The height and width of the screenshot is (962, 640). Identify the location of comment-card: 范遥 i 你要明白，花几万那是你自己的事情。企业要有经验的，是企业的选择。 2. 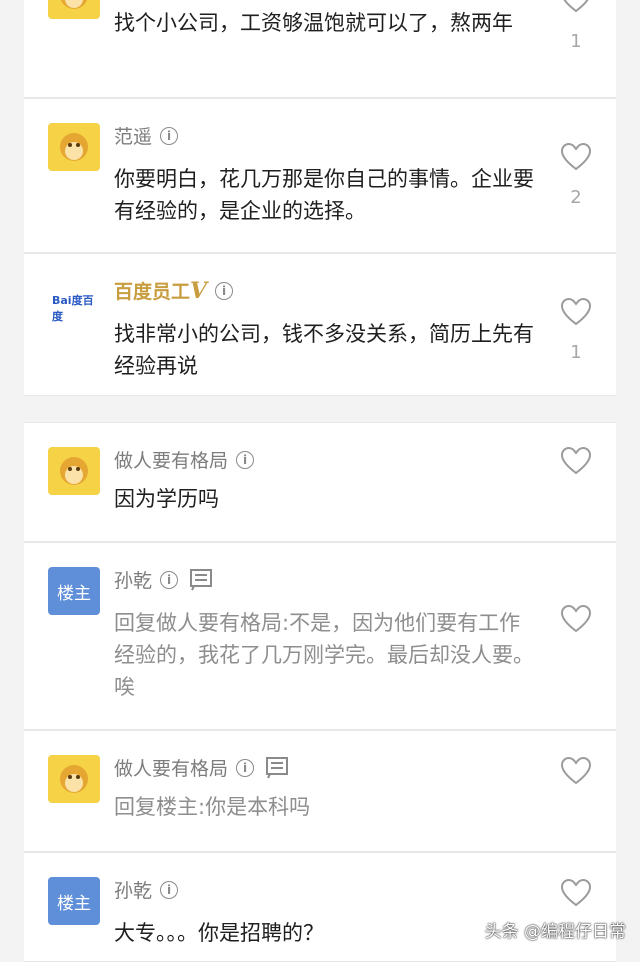
(320, 175).